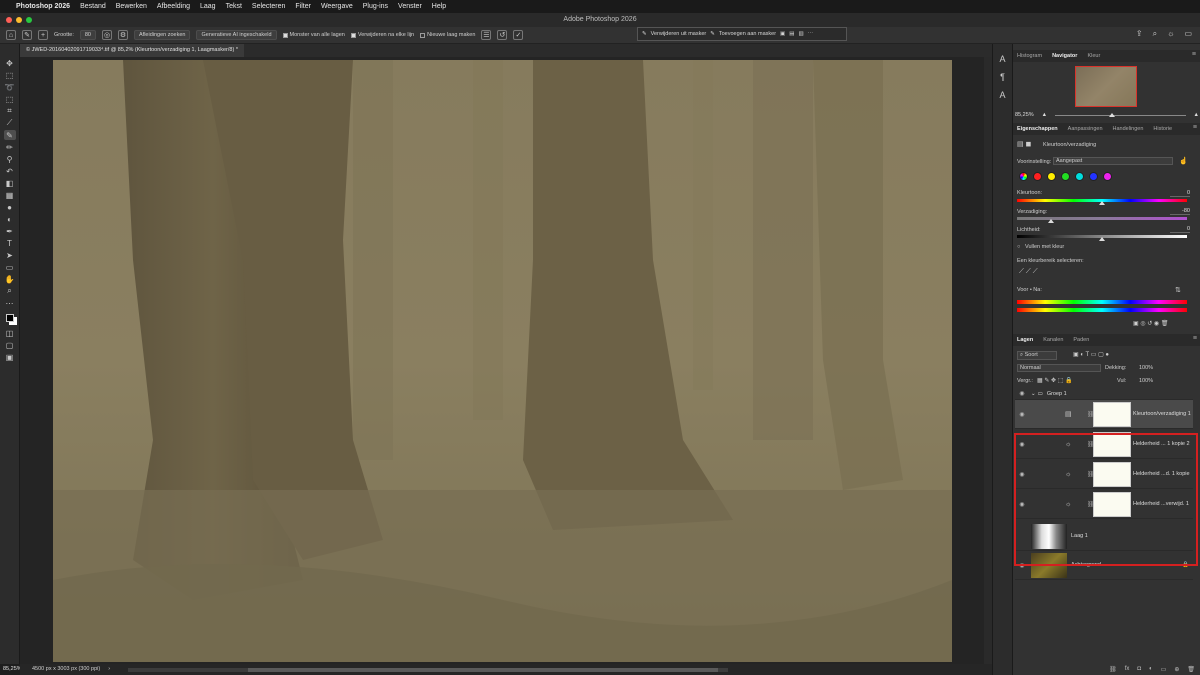 This screenshot has width=1200, height=675. Describe the element at coordinates (1065, 176) in the screenshot. I see `green-swatch` at that location.